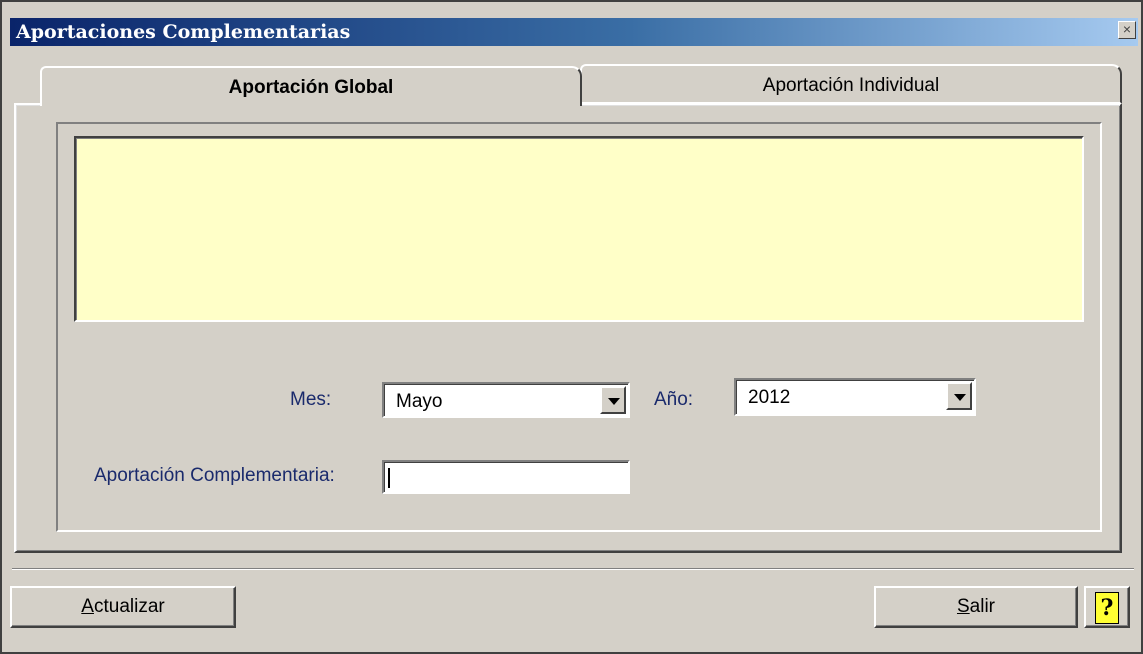 Image resolution: width=1143 pixels, height=654 pixels. Describe the element at coordinates (419, 401) in the screenshot. I see `mes-value: Mayo` at that location.